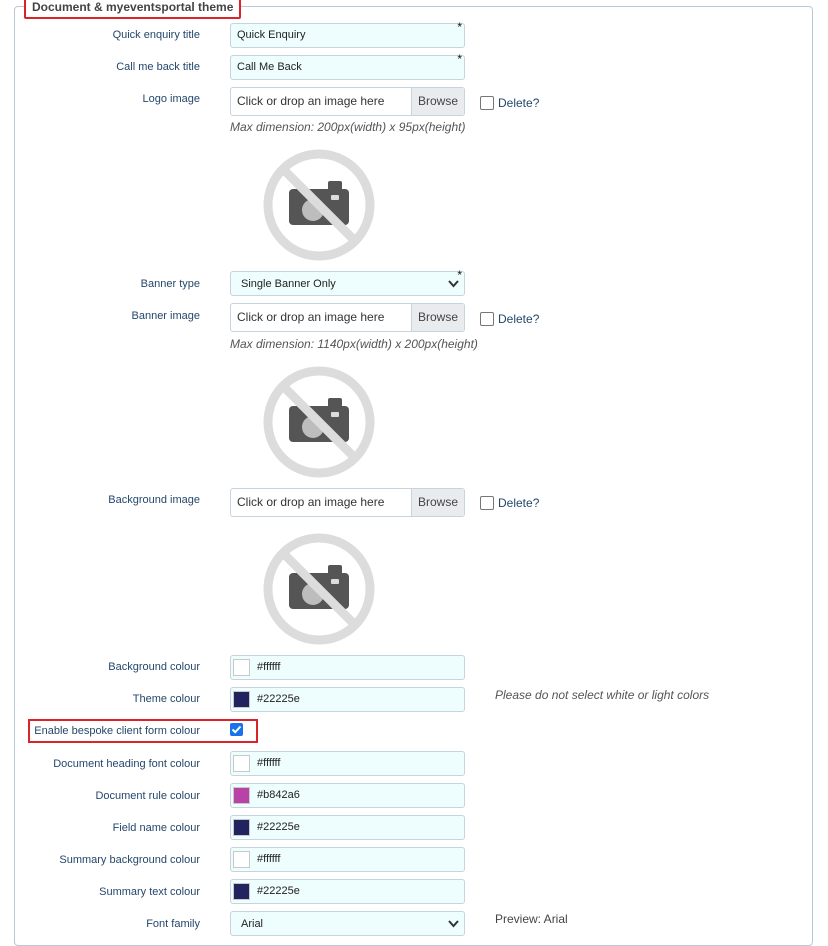  Describe the element at coordinates (154, 500) in the screenshot. I see `background-image-label: Background image` at that location.